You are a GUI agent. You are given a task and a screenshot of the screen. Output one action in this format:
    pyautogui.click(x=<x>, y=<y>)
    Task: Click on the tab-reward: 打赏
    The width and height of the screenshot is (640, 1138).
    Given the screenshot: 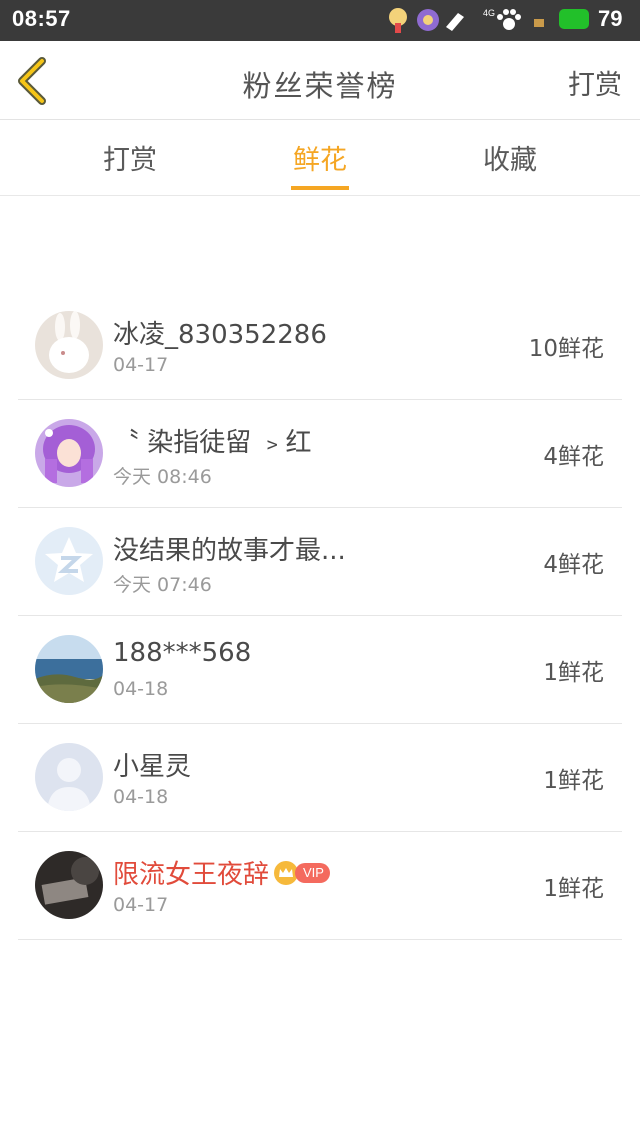 What is the action you would take?
    pyautogui.click(x=130, y=157)
    